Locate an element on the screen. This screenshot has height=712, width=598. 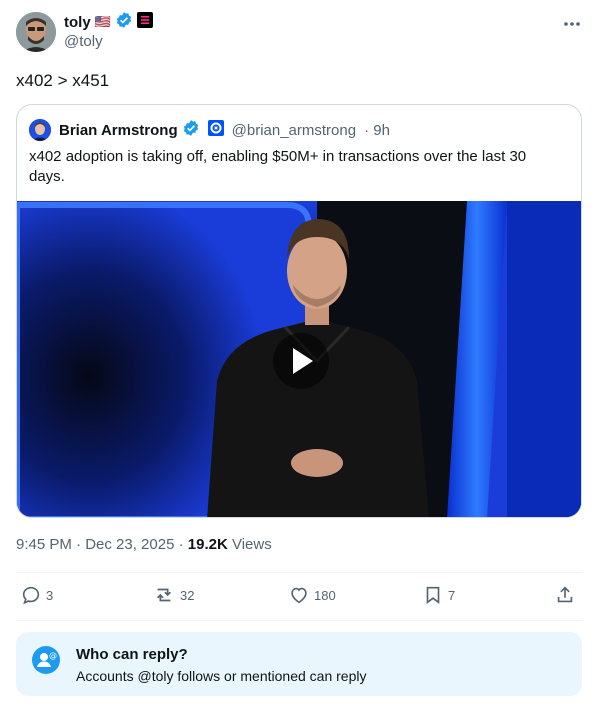
heart-icon is located at coordinates (299, 595).